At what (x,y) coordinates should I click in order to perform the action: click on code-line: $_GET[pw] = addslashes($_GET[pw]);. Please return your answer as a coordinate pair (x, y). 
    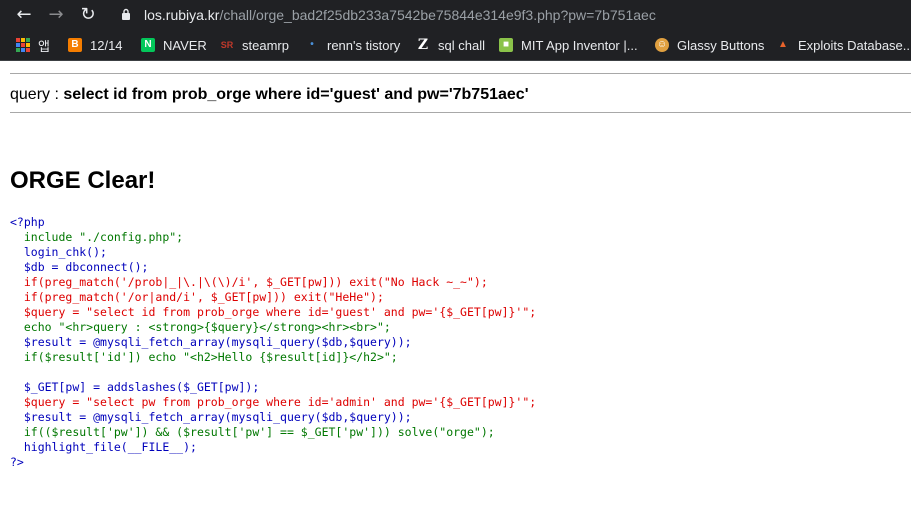
    Looking at the image, I should click on (141, 387).